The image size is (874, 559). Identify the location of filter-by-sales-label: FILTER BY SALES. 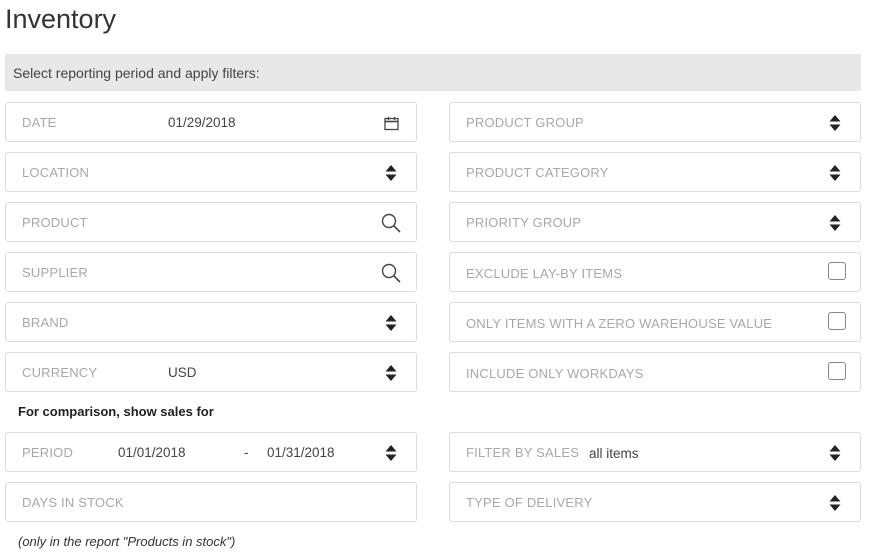
(523, 452).